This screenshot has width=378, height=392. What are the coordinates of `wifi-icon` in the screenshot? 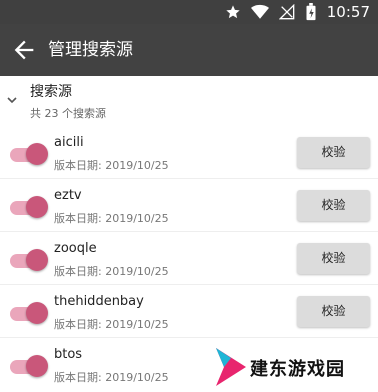 It's located at (259, 11).